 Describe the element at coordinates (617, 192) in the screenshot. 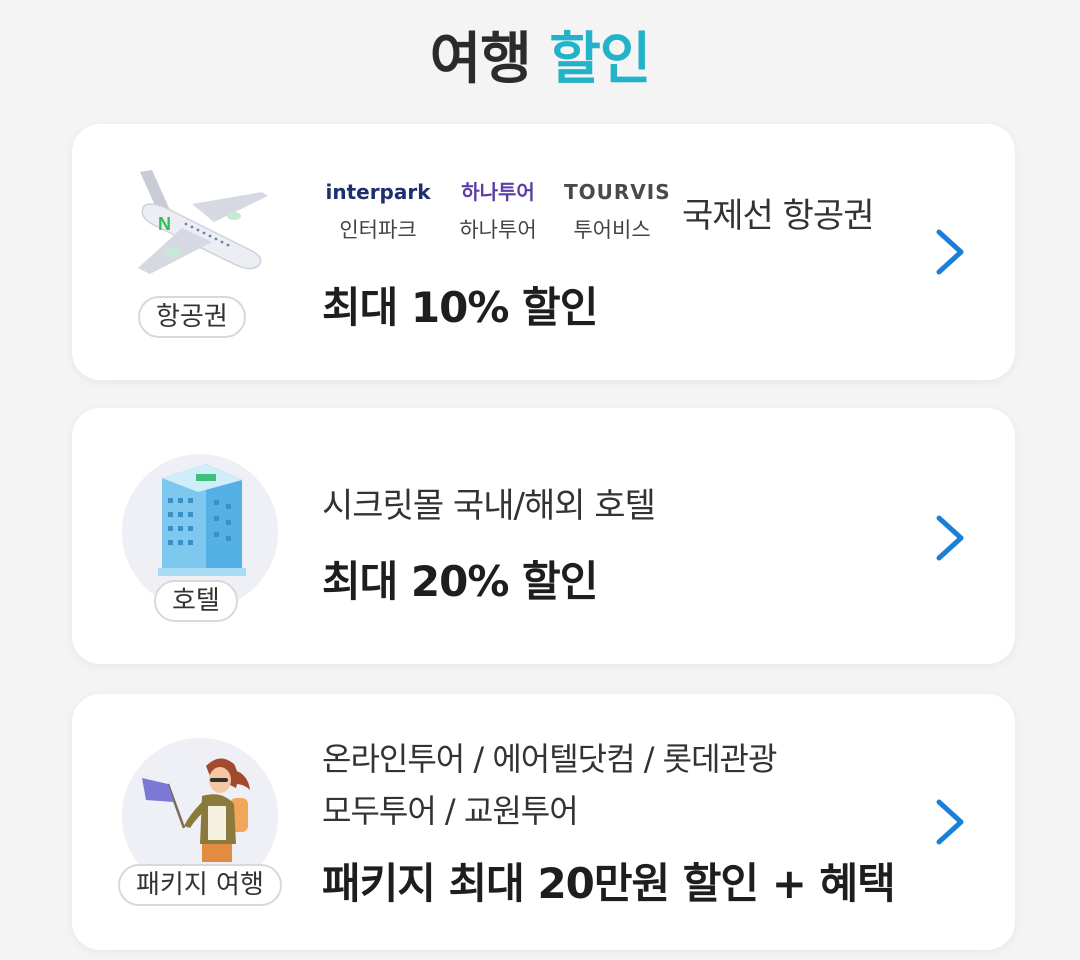

I see `tourvis-logo: TOURVIS` at that location.